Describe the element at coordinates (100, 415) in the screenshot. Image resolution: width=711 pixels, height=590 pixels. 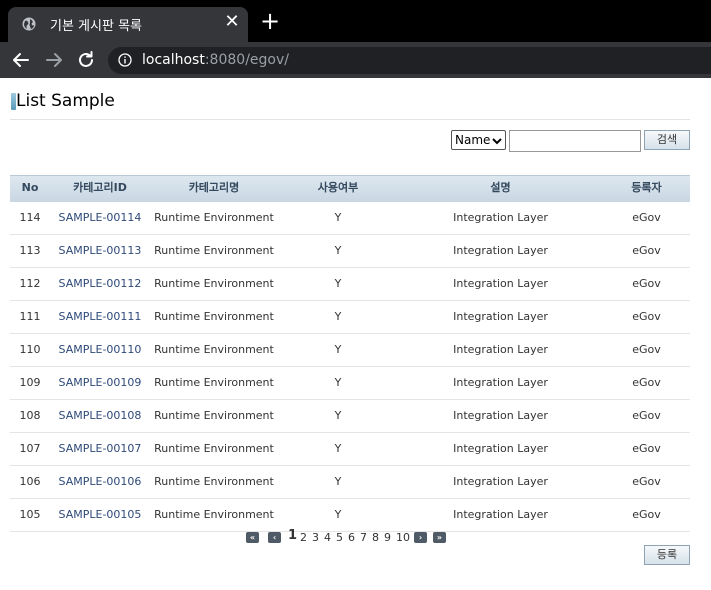
I see `row-category-id: SAMPLE-00108` at that location.